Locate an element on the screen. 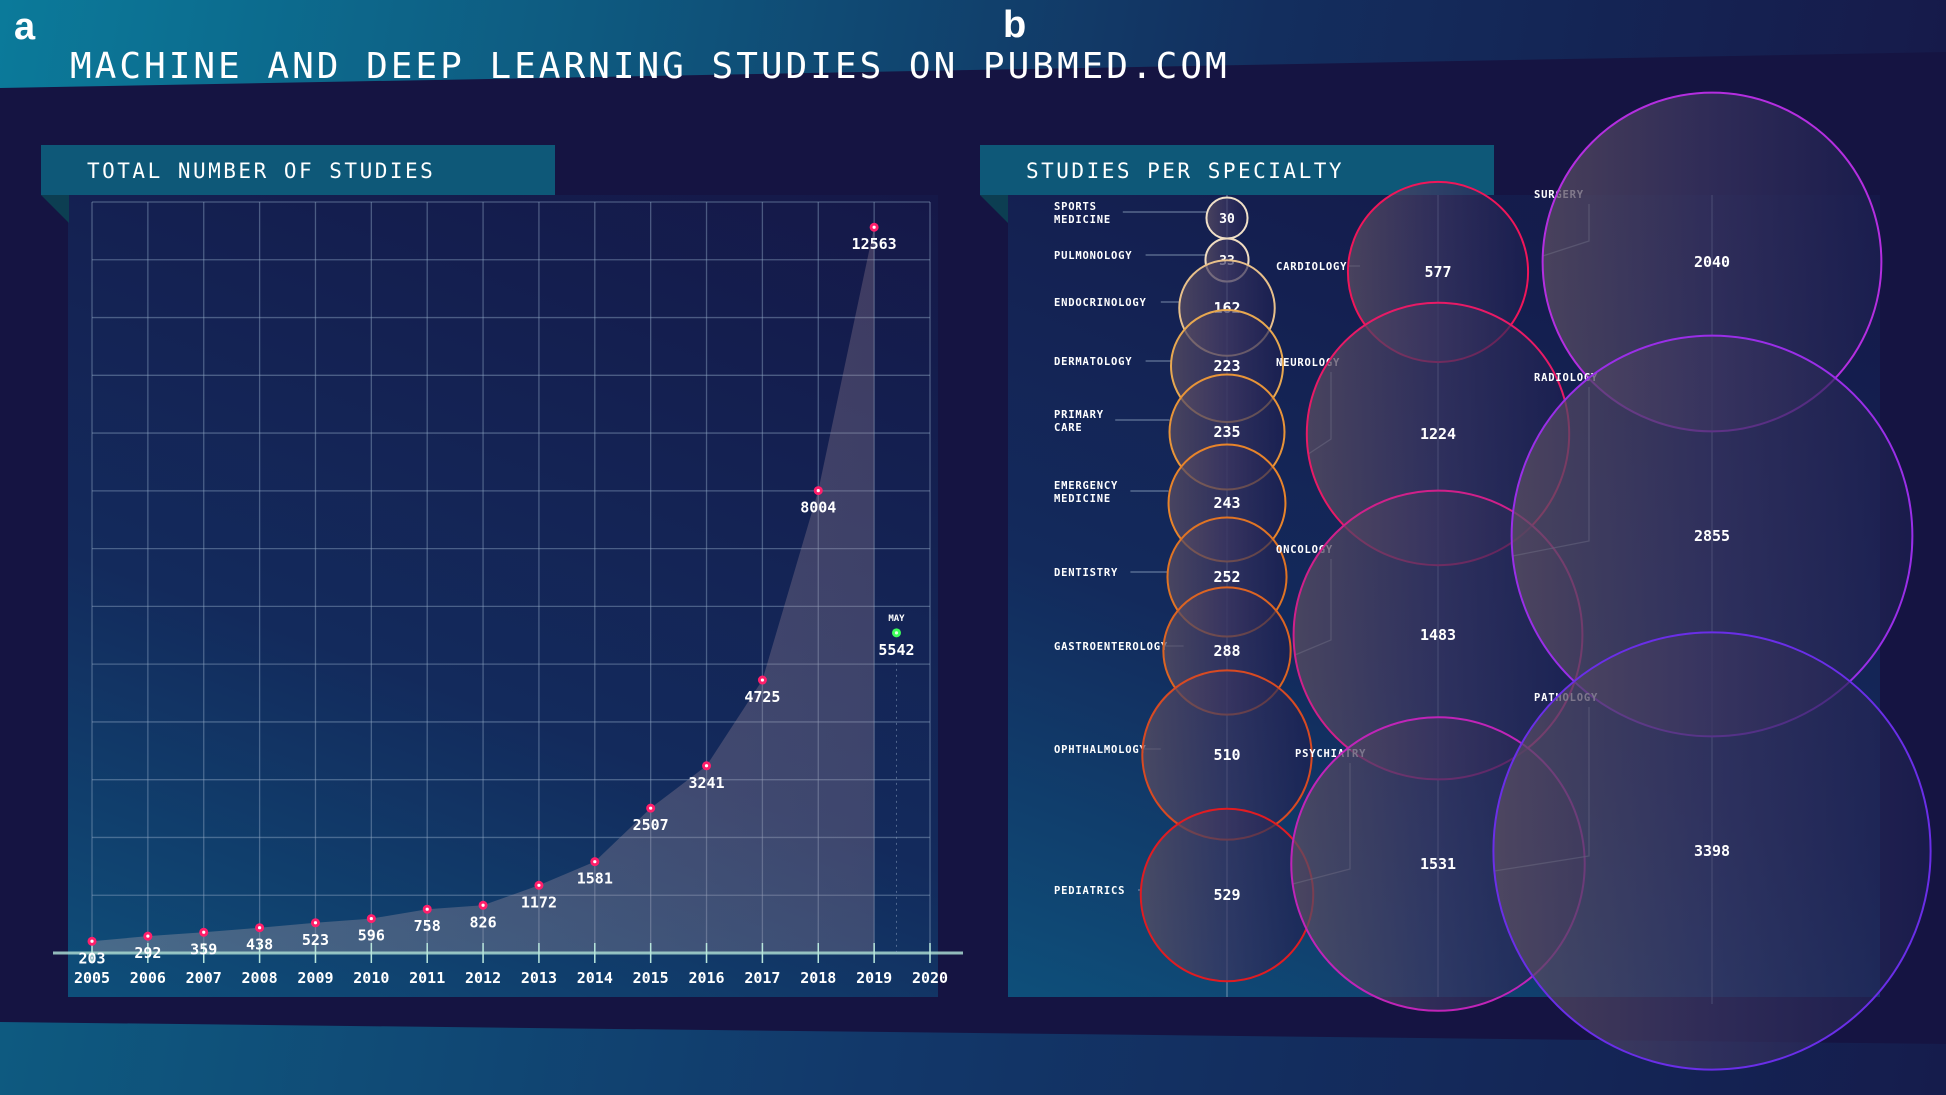 The width and height of the screenshot is (1946, 1095). specialty-bubble: SPORTS MEDICINE 30 is located at coordinates (1151, 218).